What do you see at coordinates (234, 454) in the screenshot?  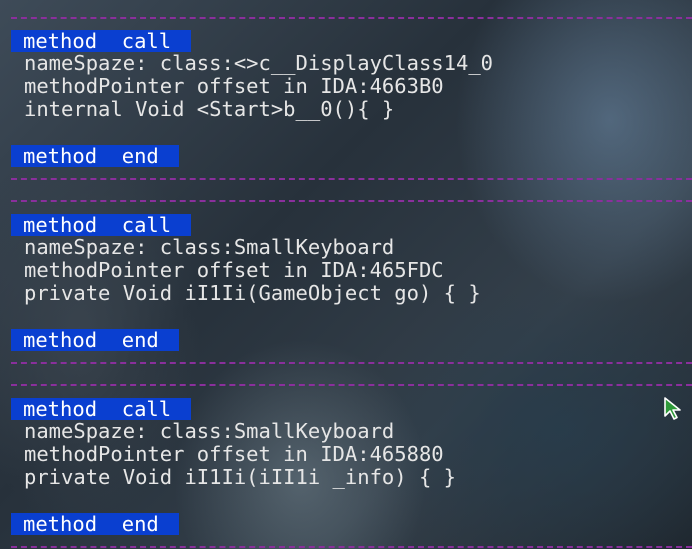 I see `method-pointer-line: methodPointer offset in IDA:465880` at bounding box center [234, 454].